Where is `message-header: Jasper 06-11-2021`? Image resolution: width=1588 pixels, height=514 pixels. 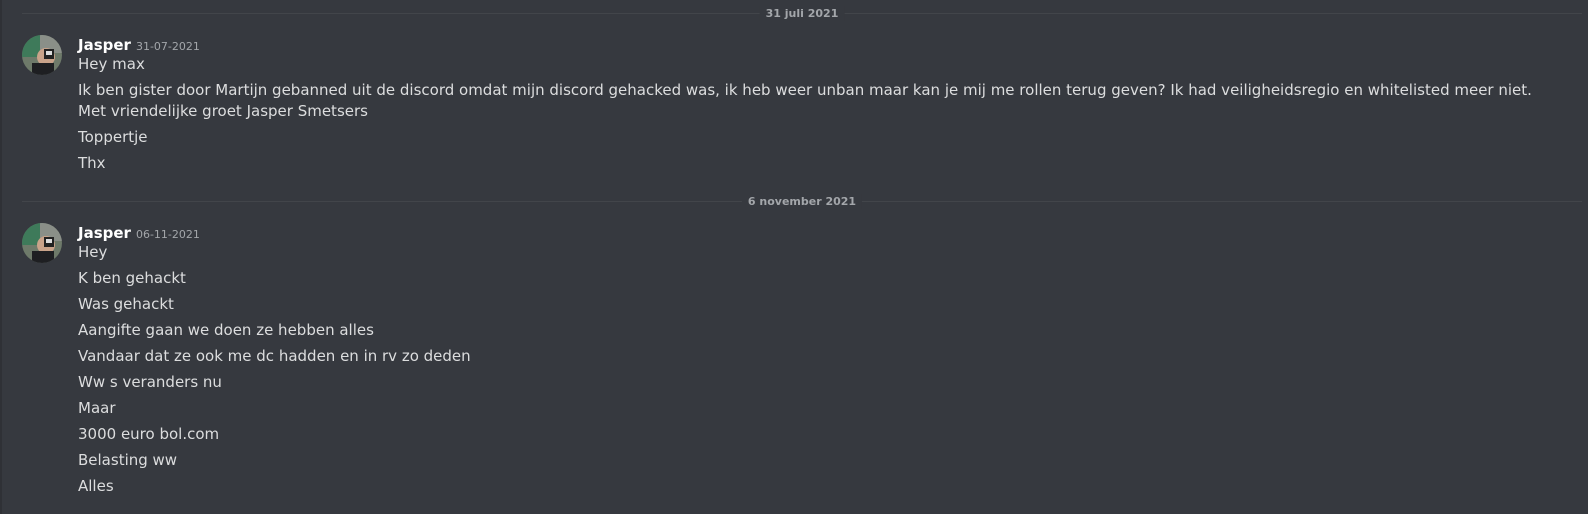 message-header: Jasper 06-11-2021 is located at coordinates (139, 232).